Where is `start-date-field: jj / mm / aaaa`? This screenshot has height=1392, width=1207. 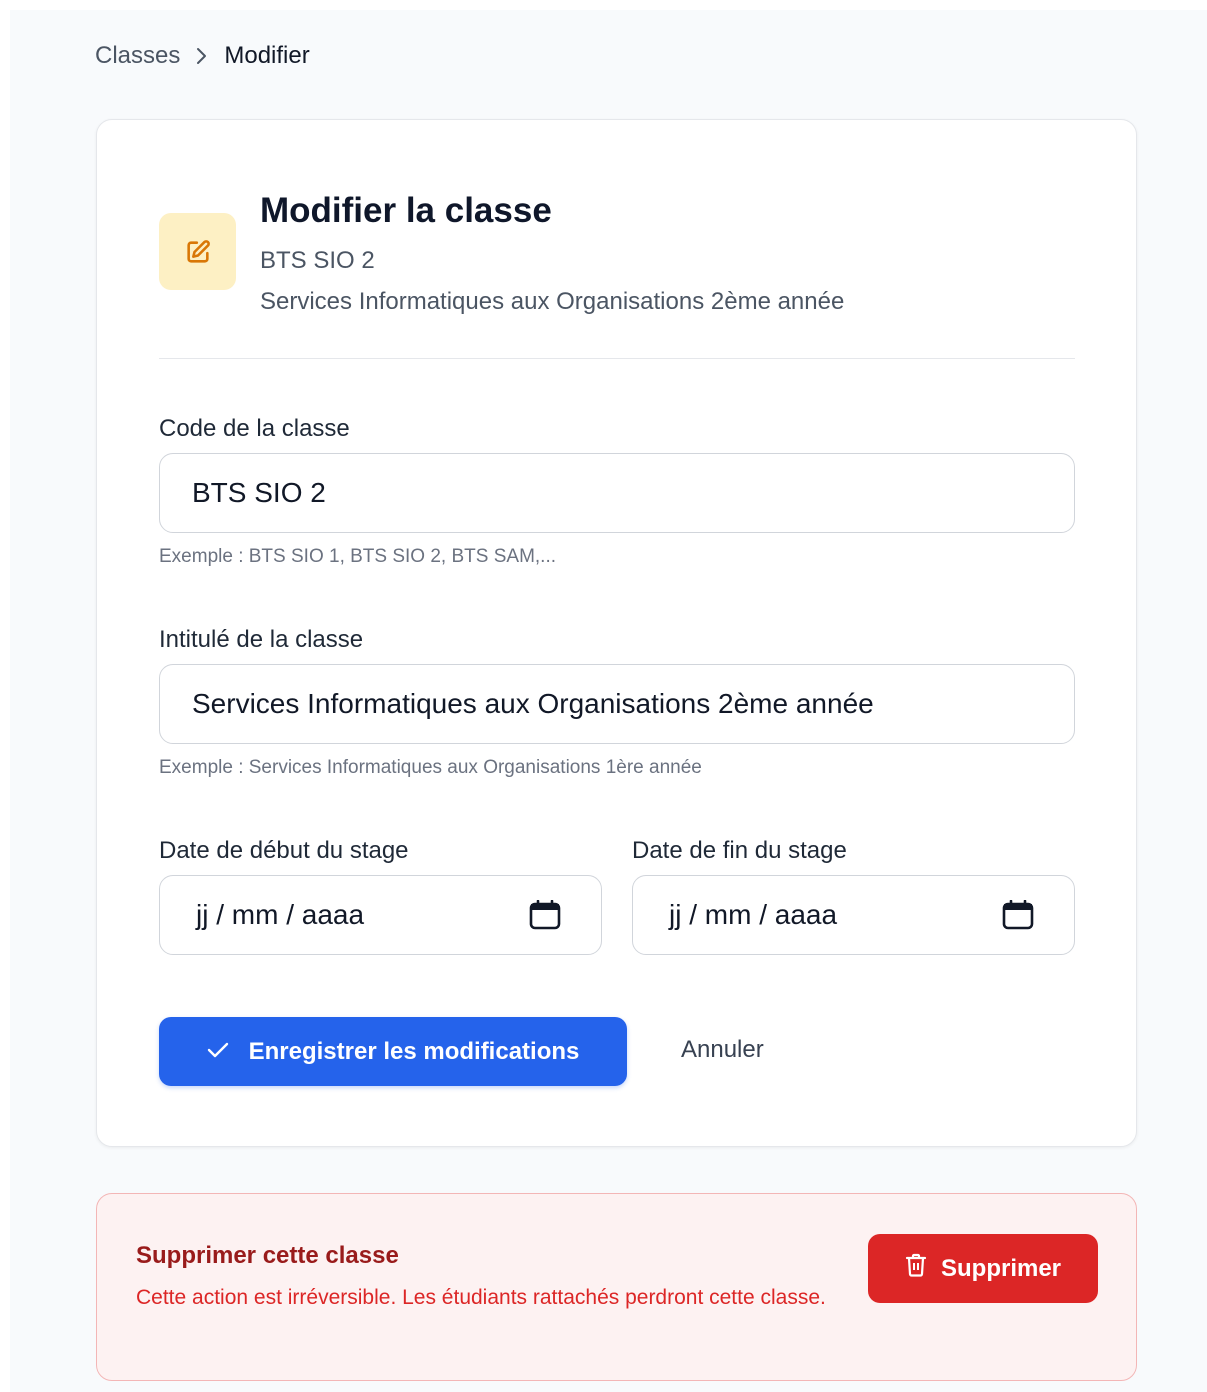
start-date-field: jj / mm / aaaa is located at coordinates (380, 915).